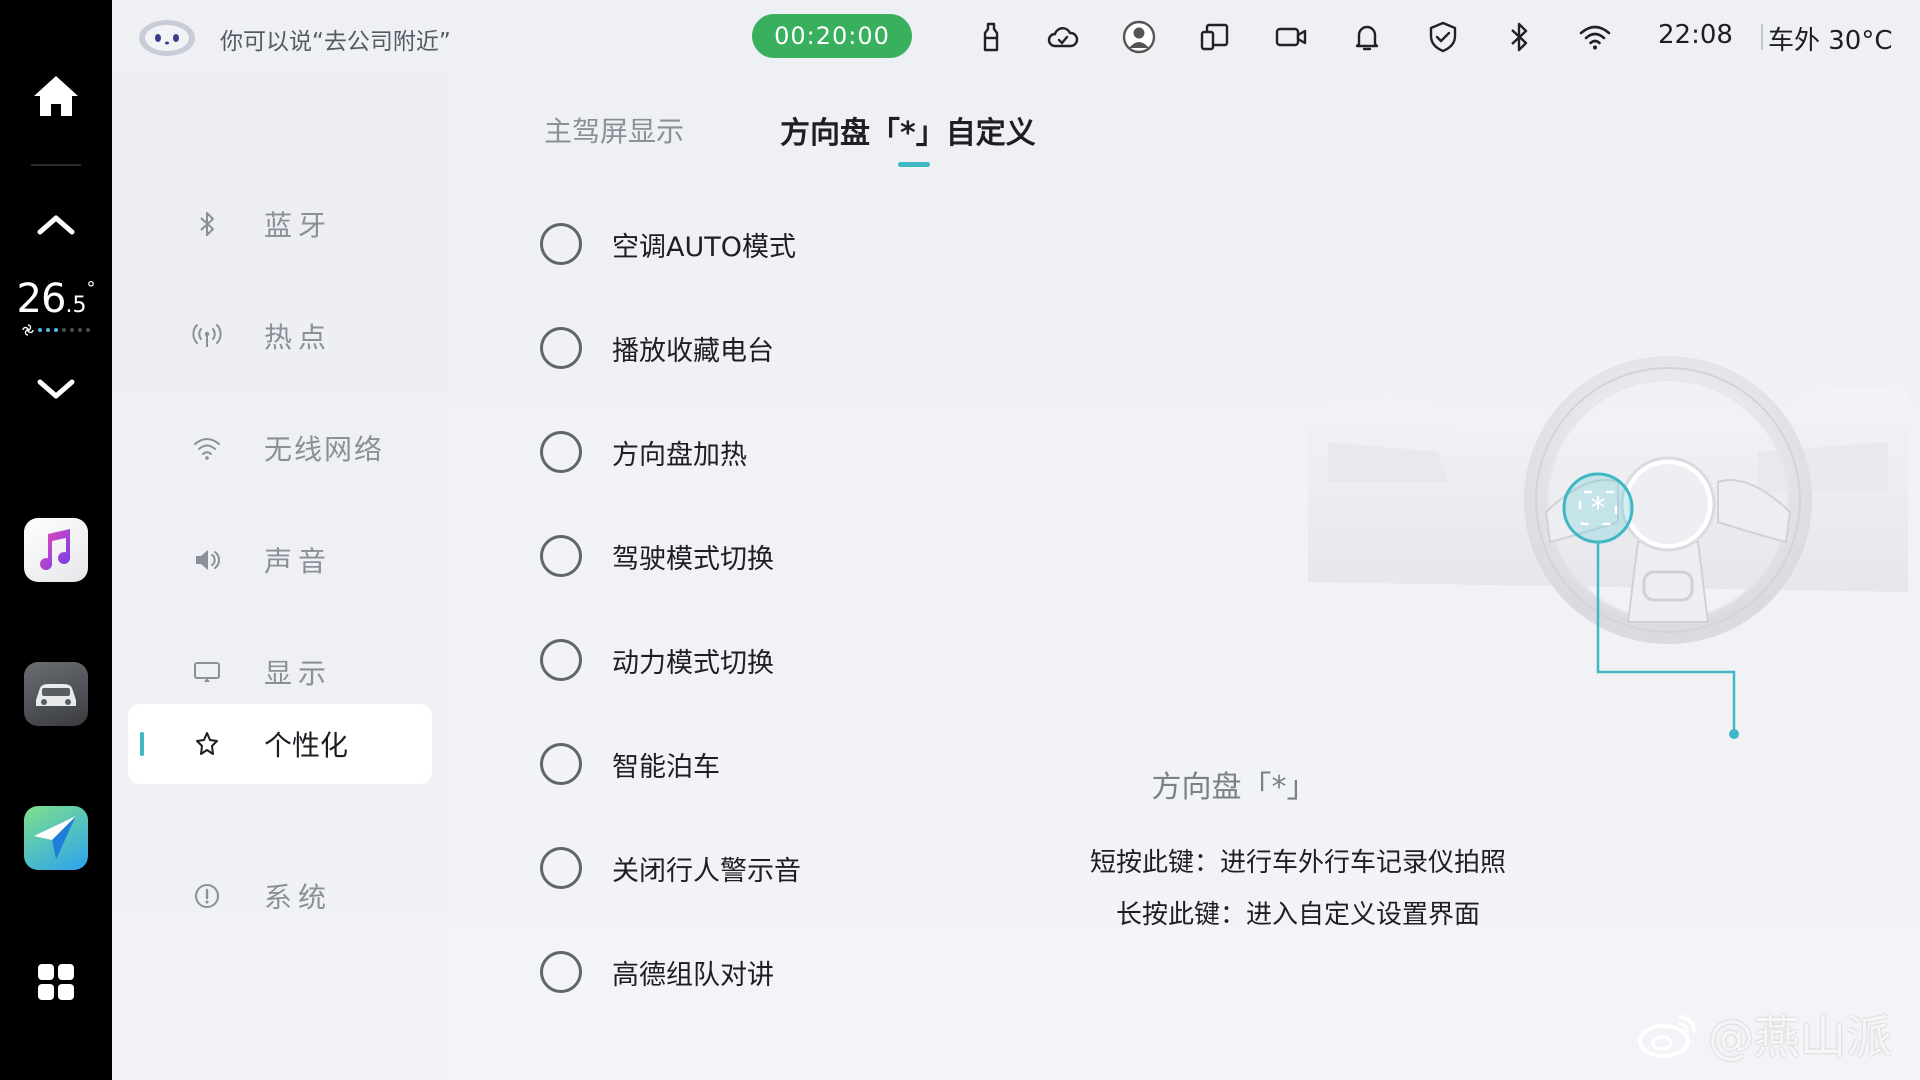  Describe the element at coordinates (1215, 37) in the screenshot. I see `devices-icon` at that location.